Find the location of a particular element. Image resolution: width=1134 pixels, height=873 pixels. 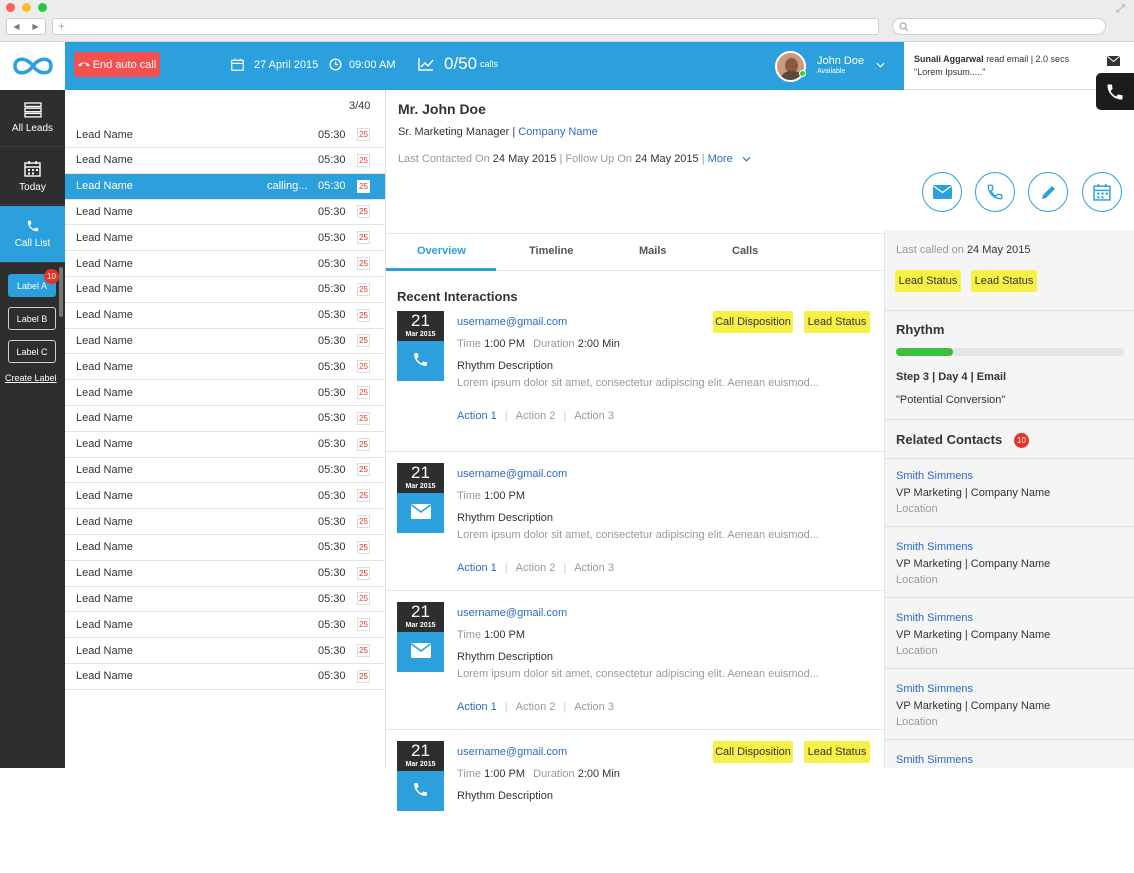

sidebar-item-call-list: Call List is located at coordinates (32, 234).